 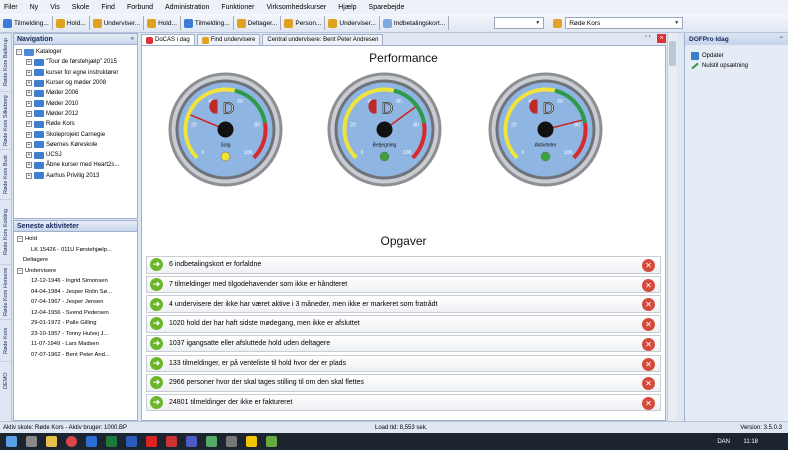 What do you see at coordinates (723, 442) in the screenshot?
I see `language-indicator: DAN` at bounding box center [723, 442].